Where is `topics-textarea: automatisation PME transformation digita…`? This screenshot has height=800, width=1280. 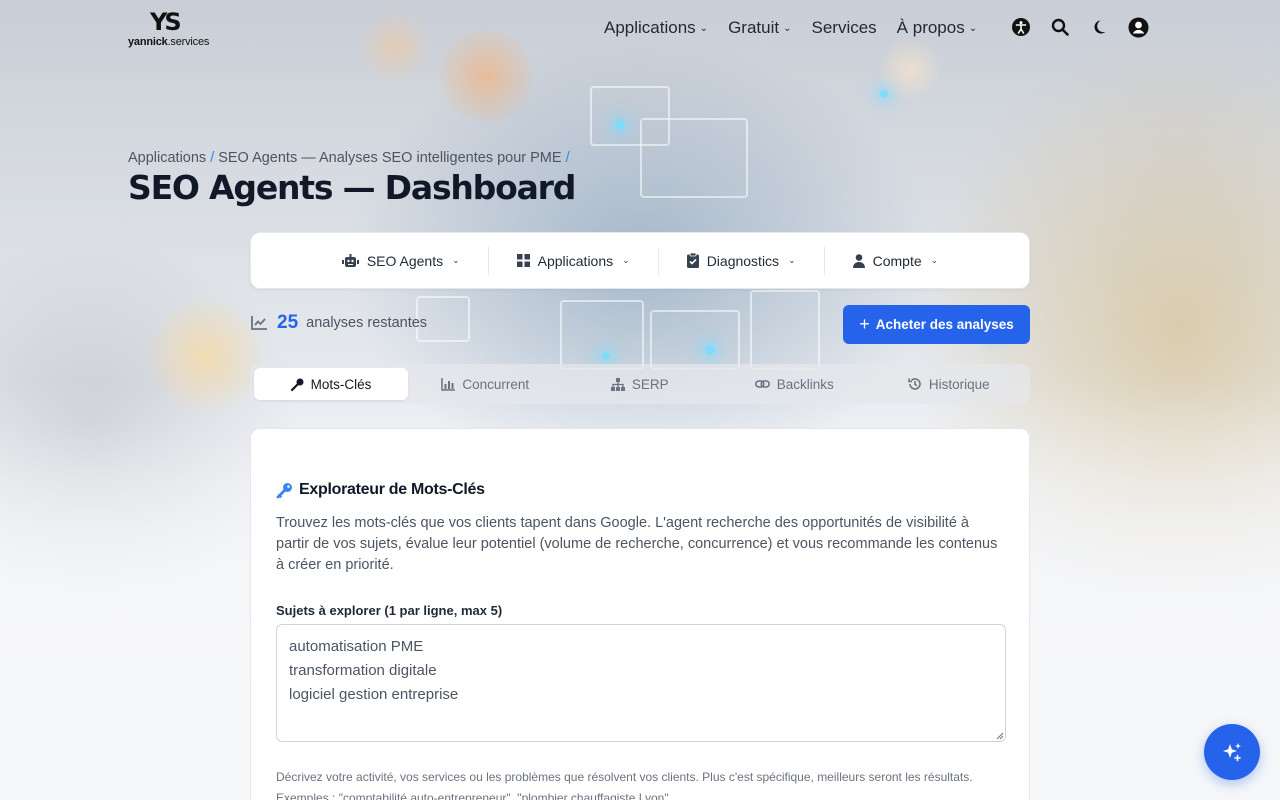 topics-textarea: automatisation PME transformation digita… is located at coordinates (641, 683).